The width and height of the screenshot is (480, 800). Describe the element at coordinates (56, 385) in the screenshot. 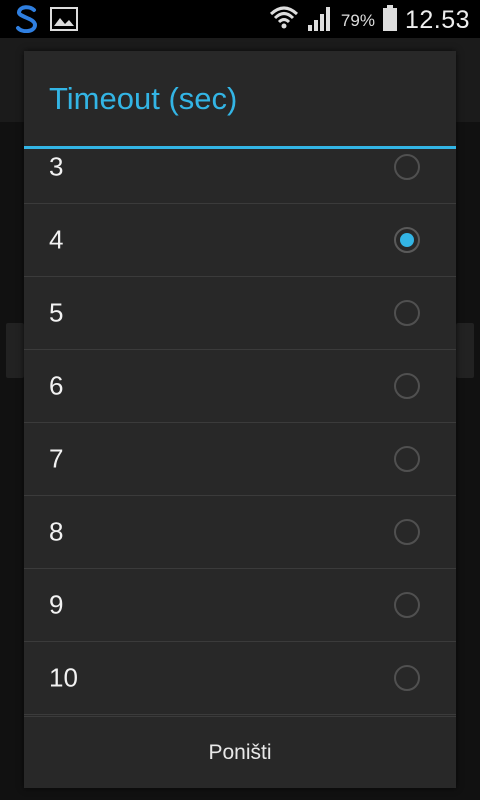

I see `option-label: 6` at that location.